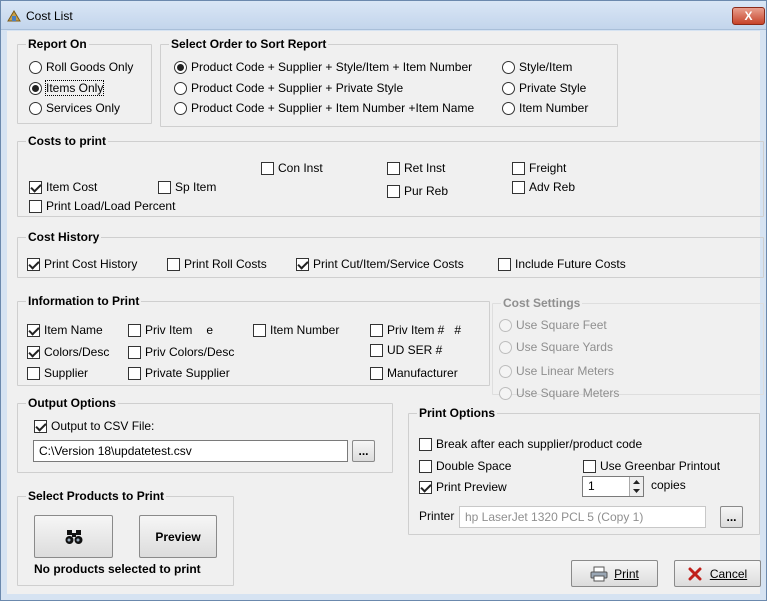  I want to click on checkbox-item-number: Item Number, so click(296, 330).